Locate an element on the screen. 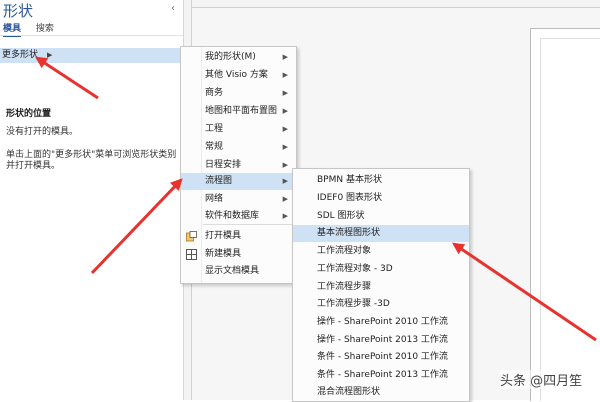  submenu-item-conditions-sp2010: 条件 - SharePoint 2010 工作流 is located at coordinates (381, 357).